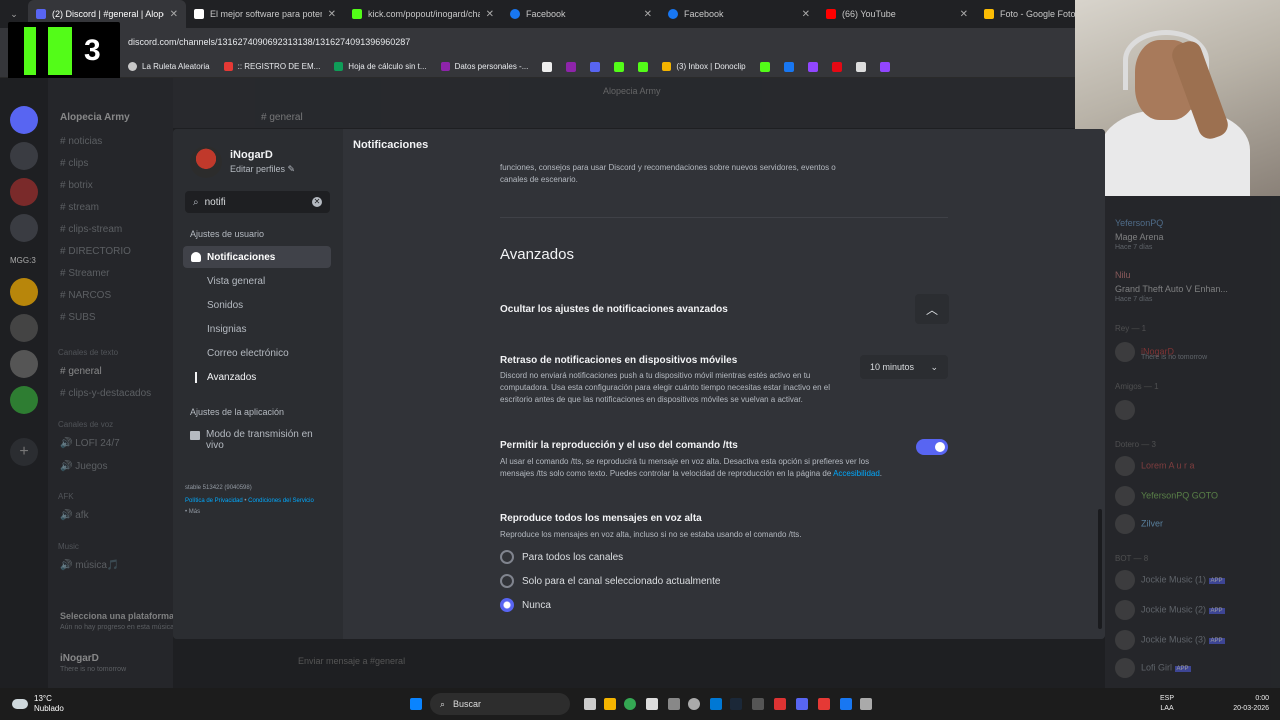 The height and width of the screenshot is (720, 1280). What do you see at coordinates (23, 260) in the screenshot?
I see `server-label: MGG:3` at bounding box center [23, 260].